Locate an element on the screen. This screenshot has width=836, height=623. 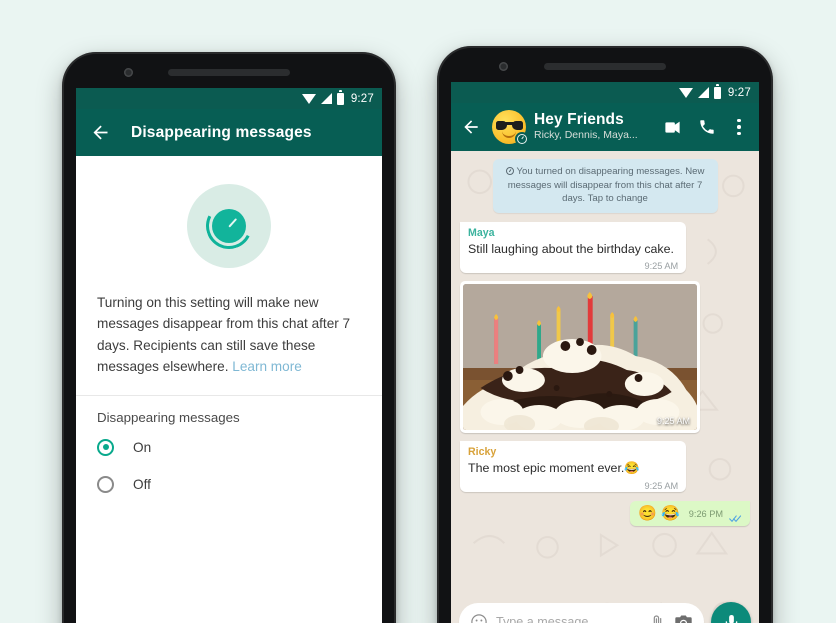
message-row-incoming: Ricky The most epic moment ever.😂 9:25 AM is located at coordinates (605, 467).